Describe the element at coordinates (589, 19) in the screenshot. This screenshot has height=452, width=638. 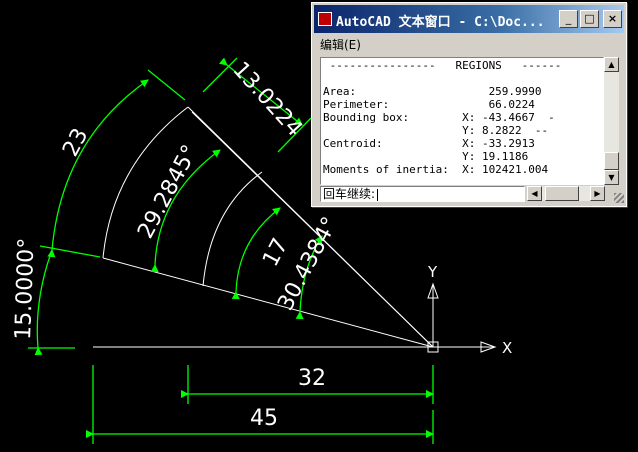
I see `maximize-button: □` at that location.